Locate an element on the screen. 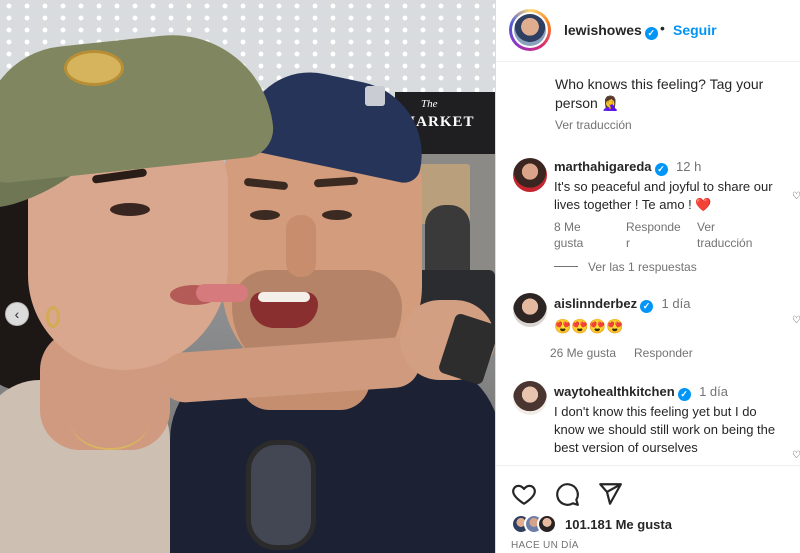 The width and height of the screenshot is (800, 553). post-header: lewishowes ✓ • Seguir is located at coordinates (648, 31).